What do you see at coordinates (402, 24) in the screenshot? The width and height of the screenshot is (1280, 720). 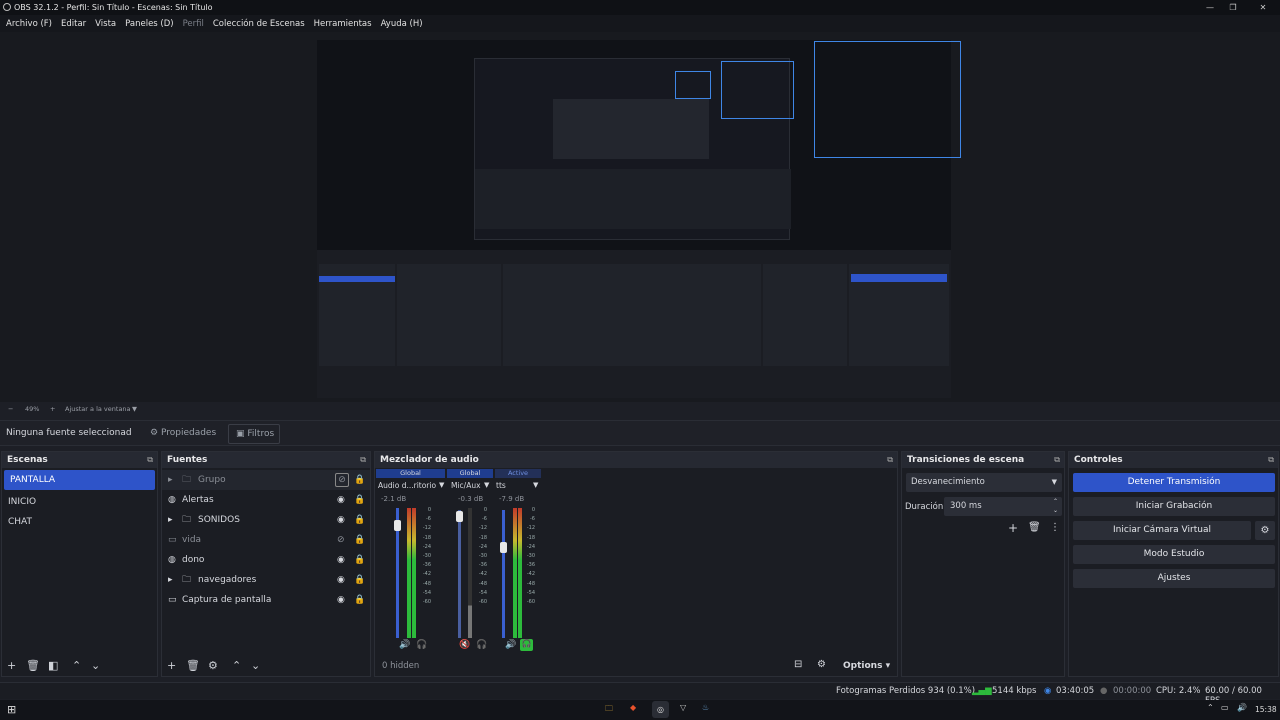 I see `menu-ayuda: Ayuda (H)` at bounding box center [402, 24].